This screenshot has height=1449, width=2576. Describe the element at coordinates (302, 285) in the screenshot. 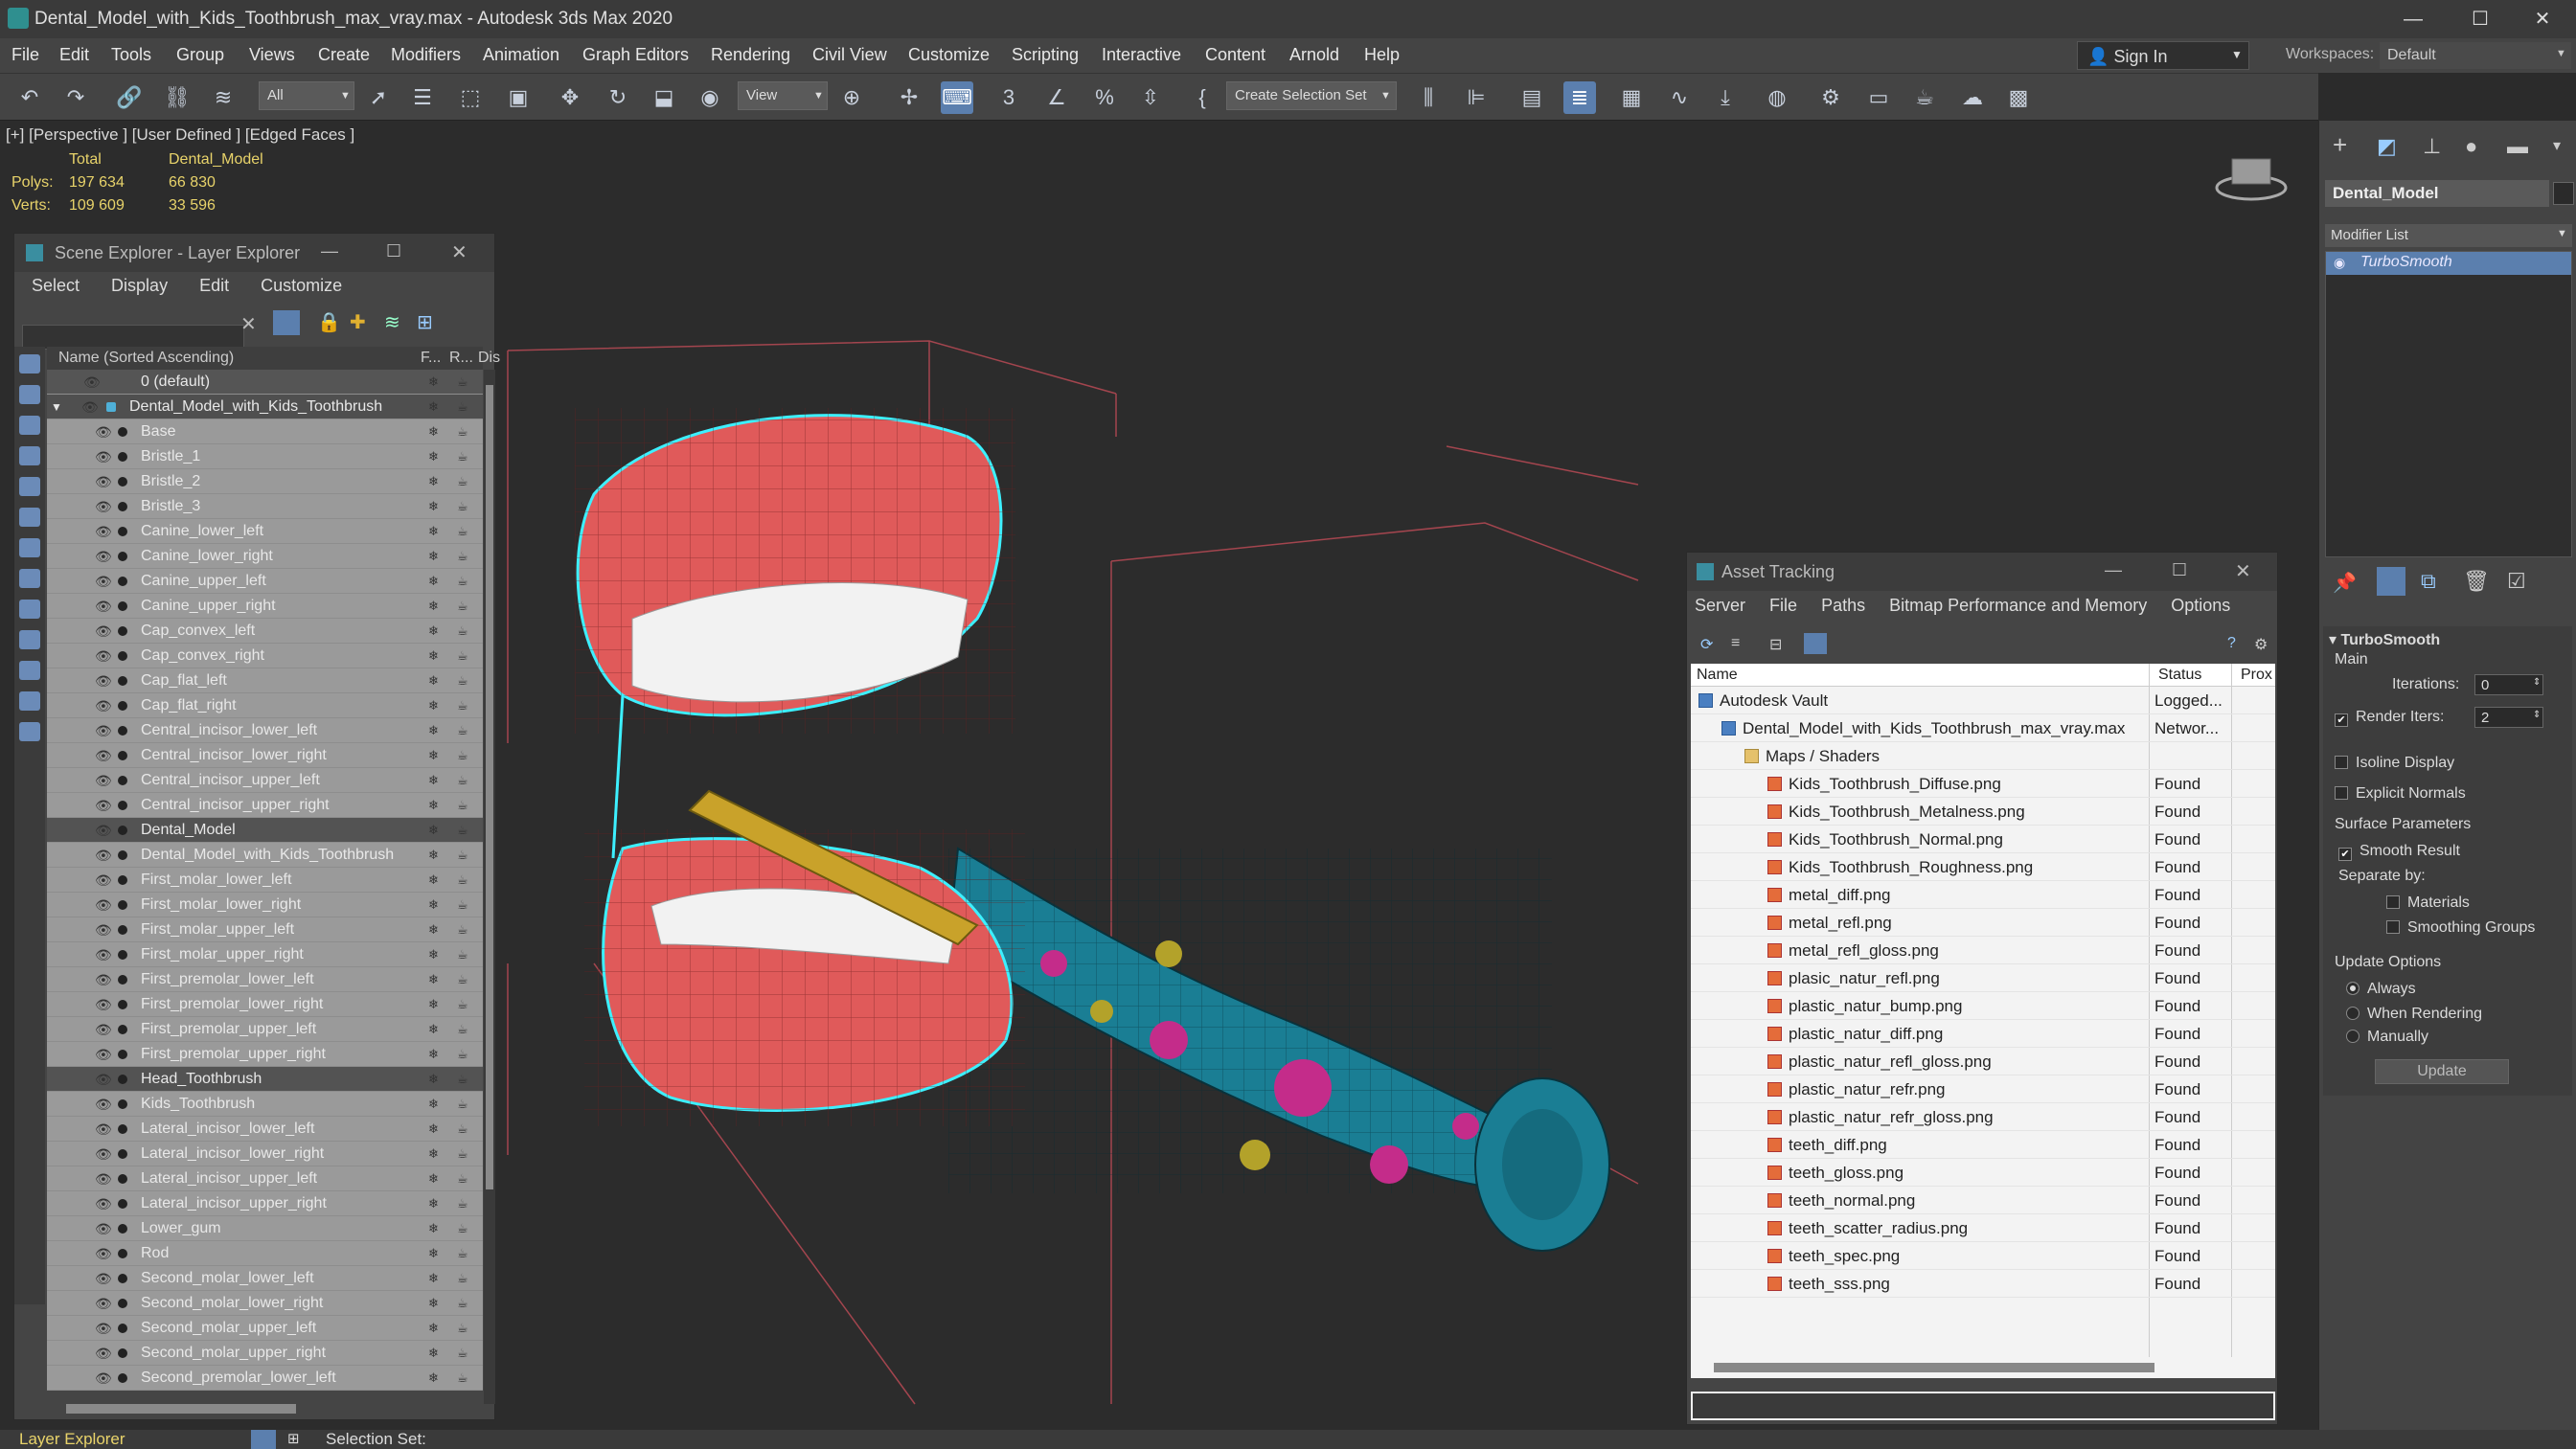

I see `menu-customize: Customize` at that location.